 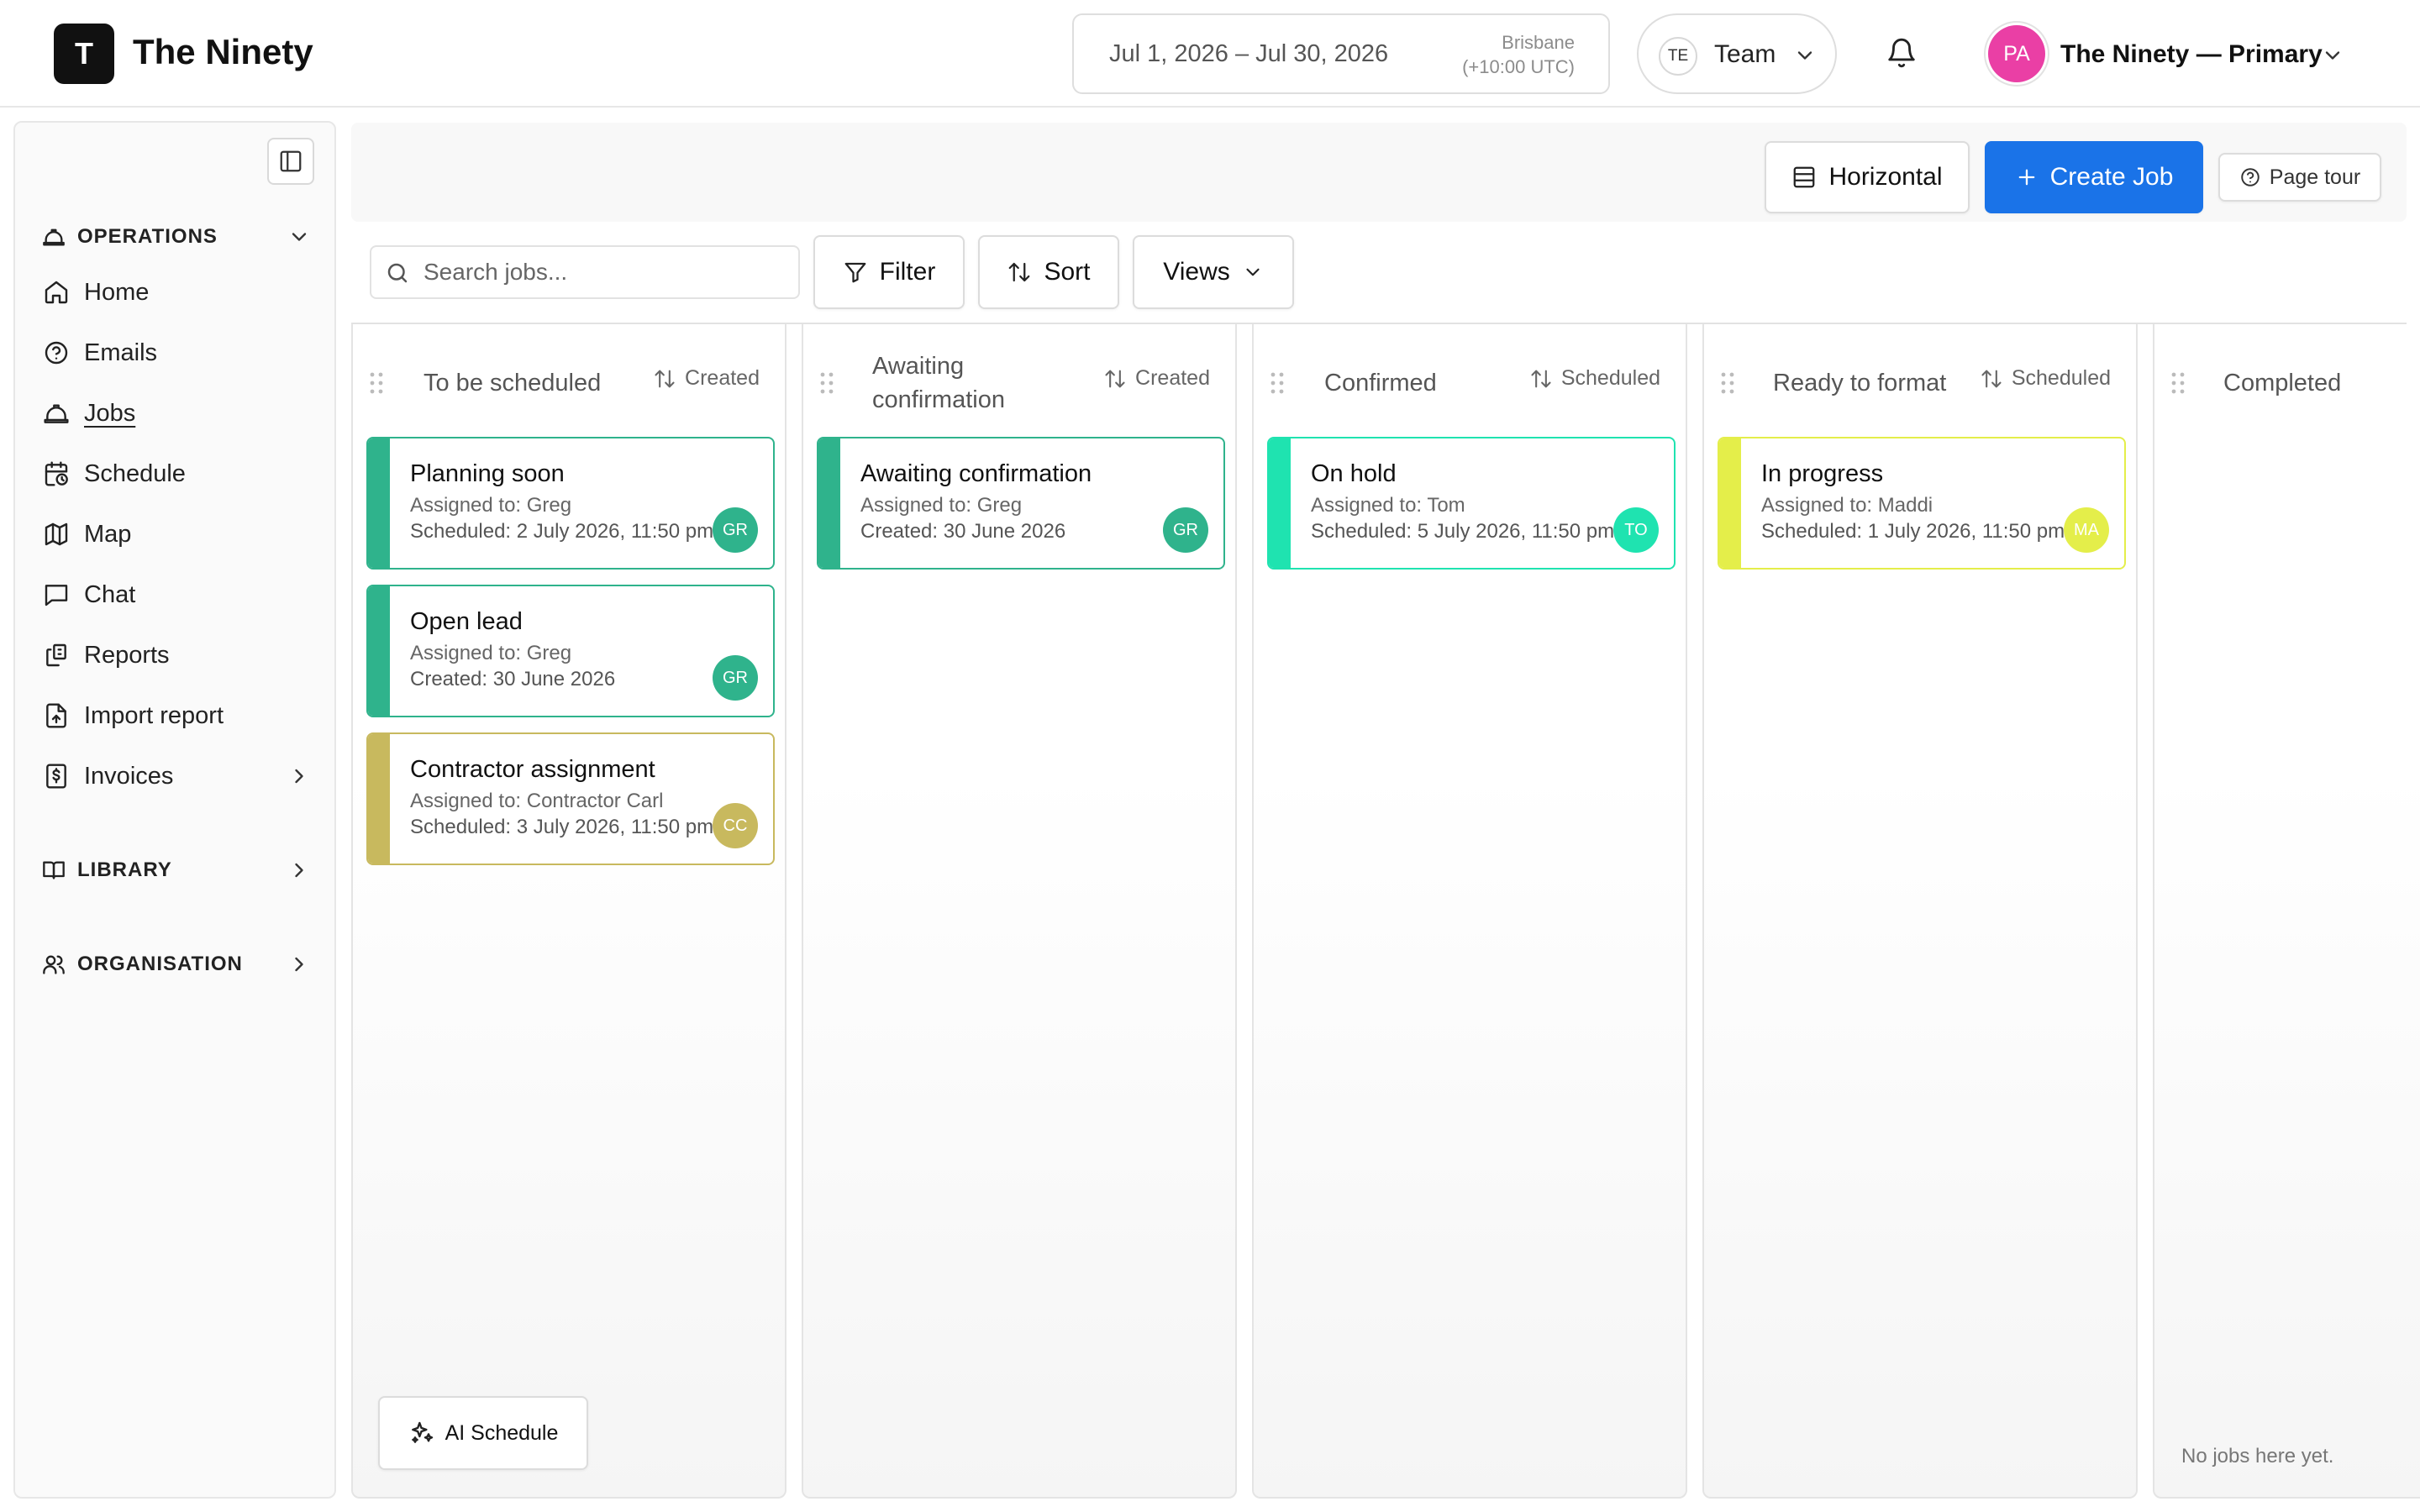 I want to click on card-title: In progress, so click(x=1822, y=473).